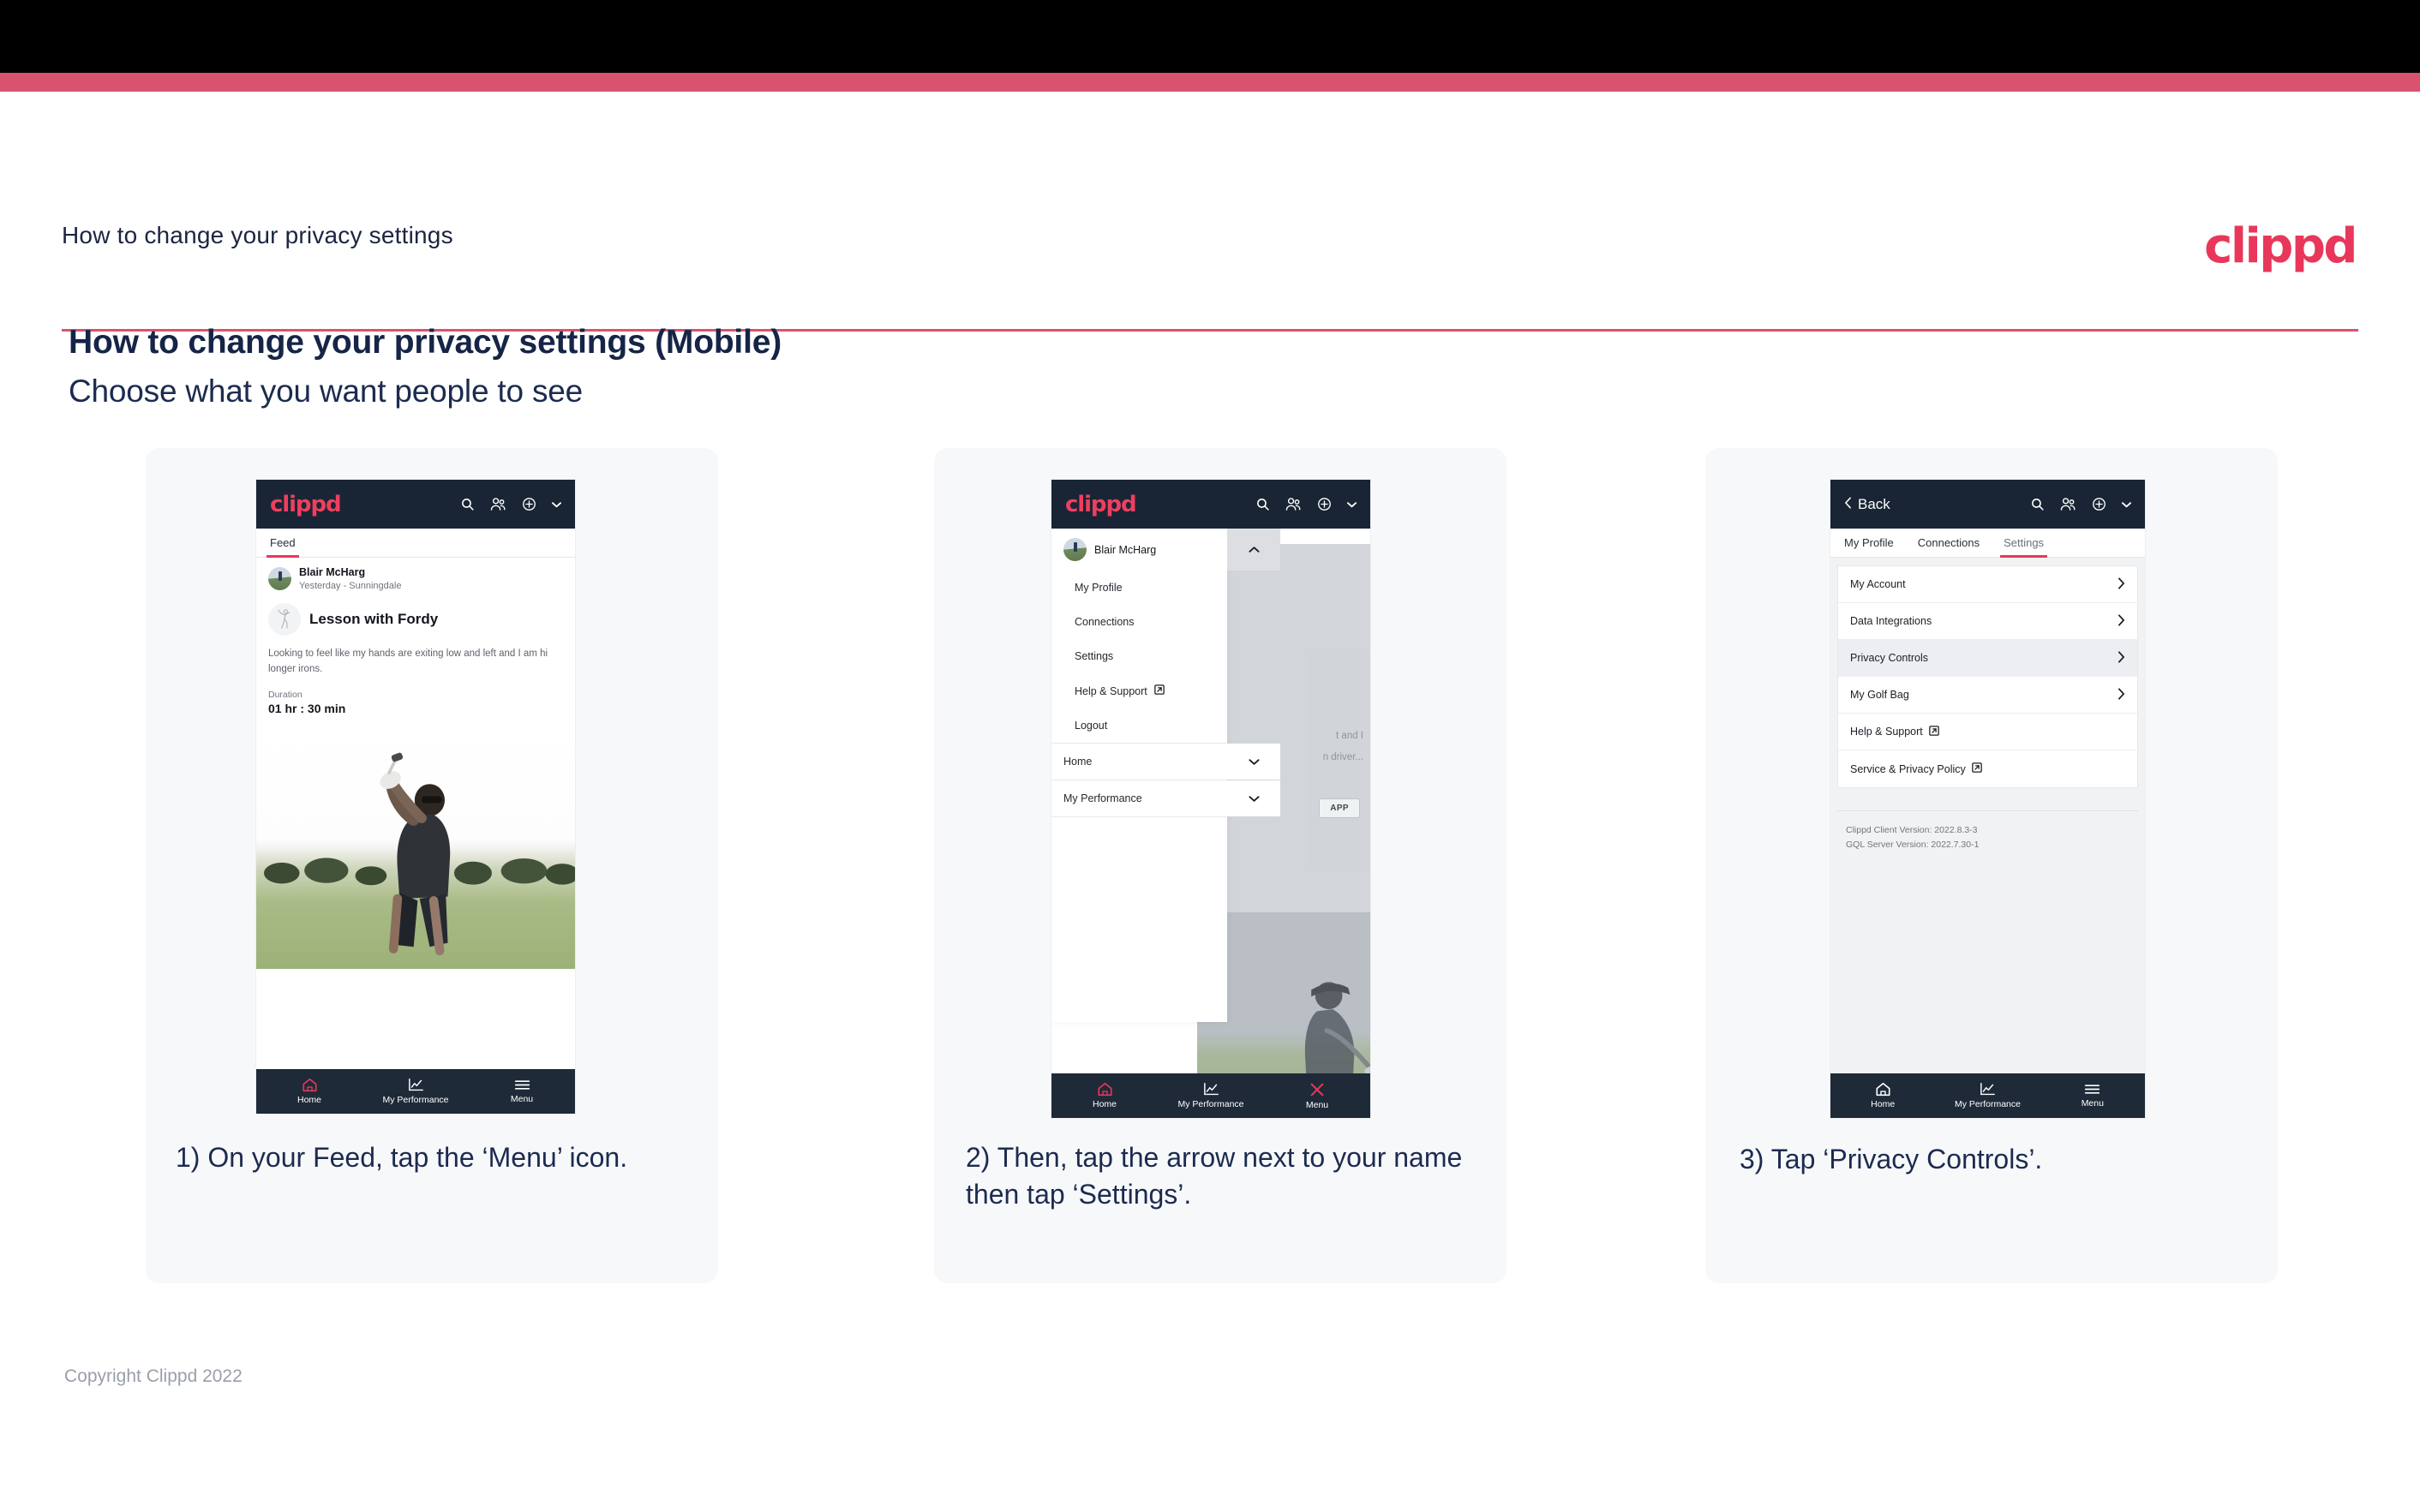 The image size is (2420, 1512). Describe the element at coordinates (285, 695) in the screenshot. I see `duration-label: Duration` at that location.